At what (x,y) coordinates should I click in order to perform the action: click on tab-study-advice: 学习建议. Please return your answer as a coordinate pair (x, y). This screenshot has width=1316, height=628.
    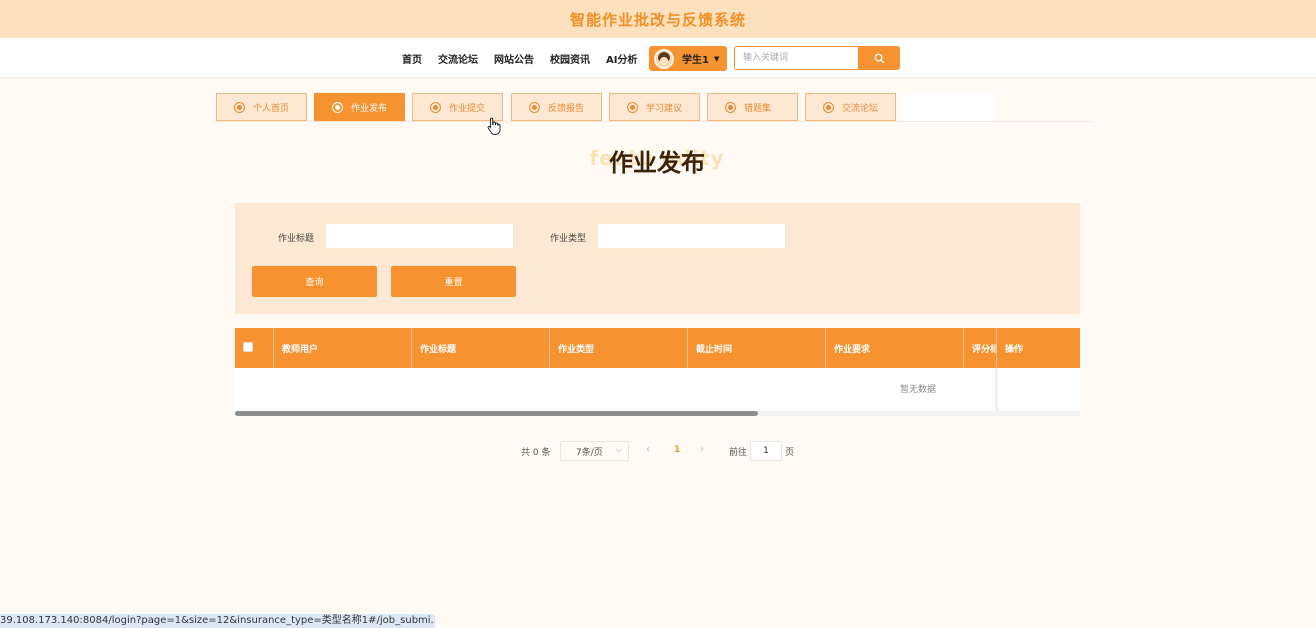
    Looking at the image, I should click on (654, 107).